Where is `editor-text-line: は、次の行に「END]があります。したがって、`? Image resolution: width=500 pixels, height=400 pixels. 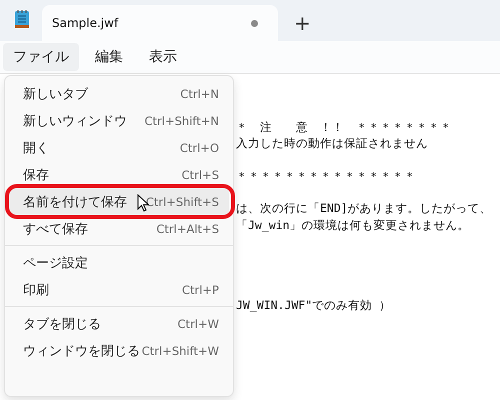 editor-text-line: は、次の行に「END]があります。したがって、 is located at coordinates (364, 208).